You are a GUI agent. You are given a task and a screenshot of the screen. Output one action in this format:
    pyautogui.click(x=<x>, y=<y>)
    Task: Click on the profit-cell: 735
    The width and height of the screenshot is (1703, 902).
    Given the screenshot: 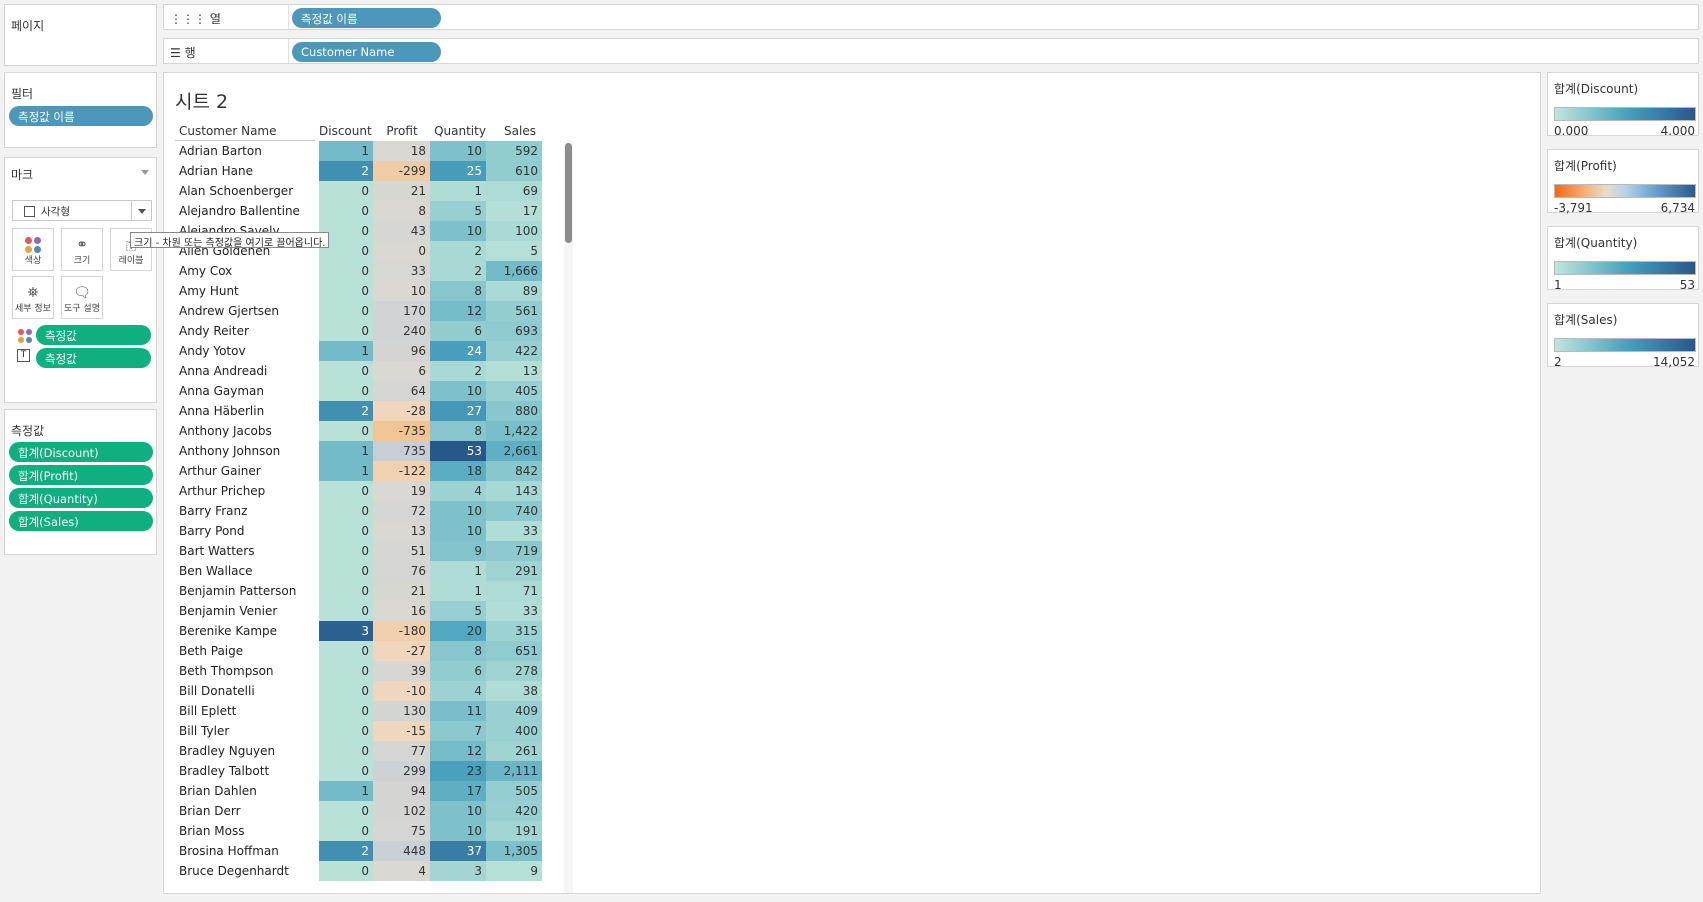 What is the action you would take?
    pyautogui.click(x=401, y=451)
    